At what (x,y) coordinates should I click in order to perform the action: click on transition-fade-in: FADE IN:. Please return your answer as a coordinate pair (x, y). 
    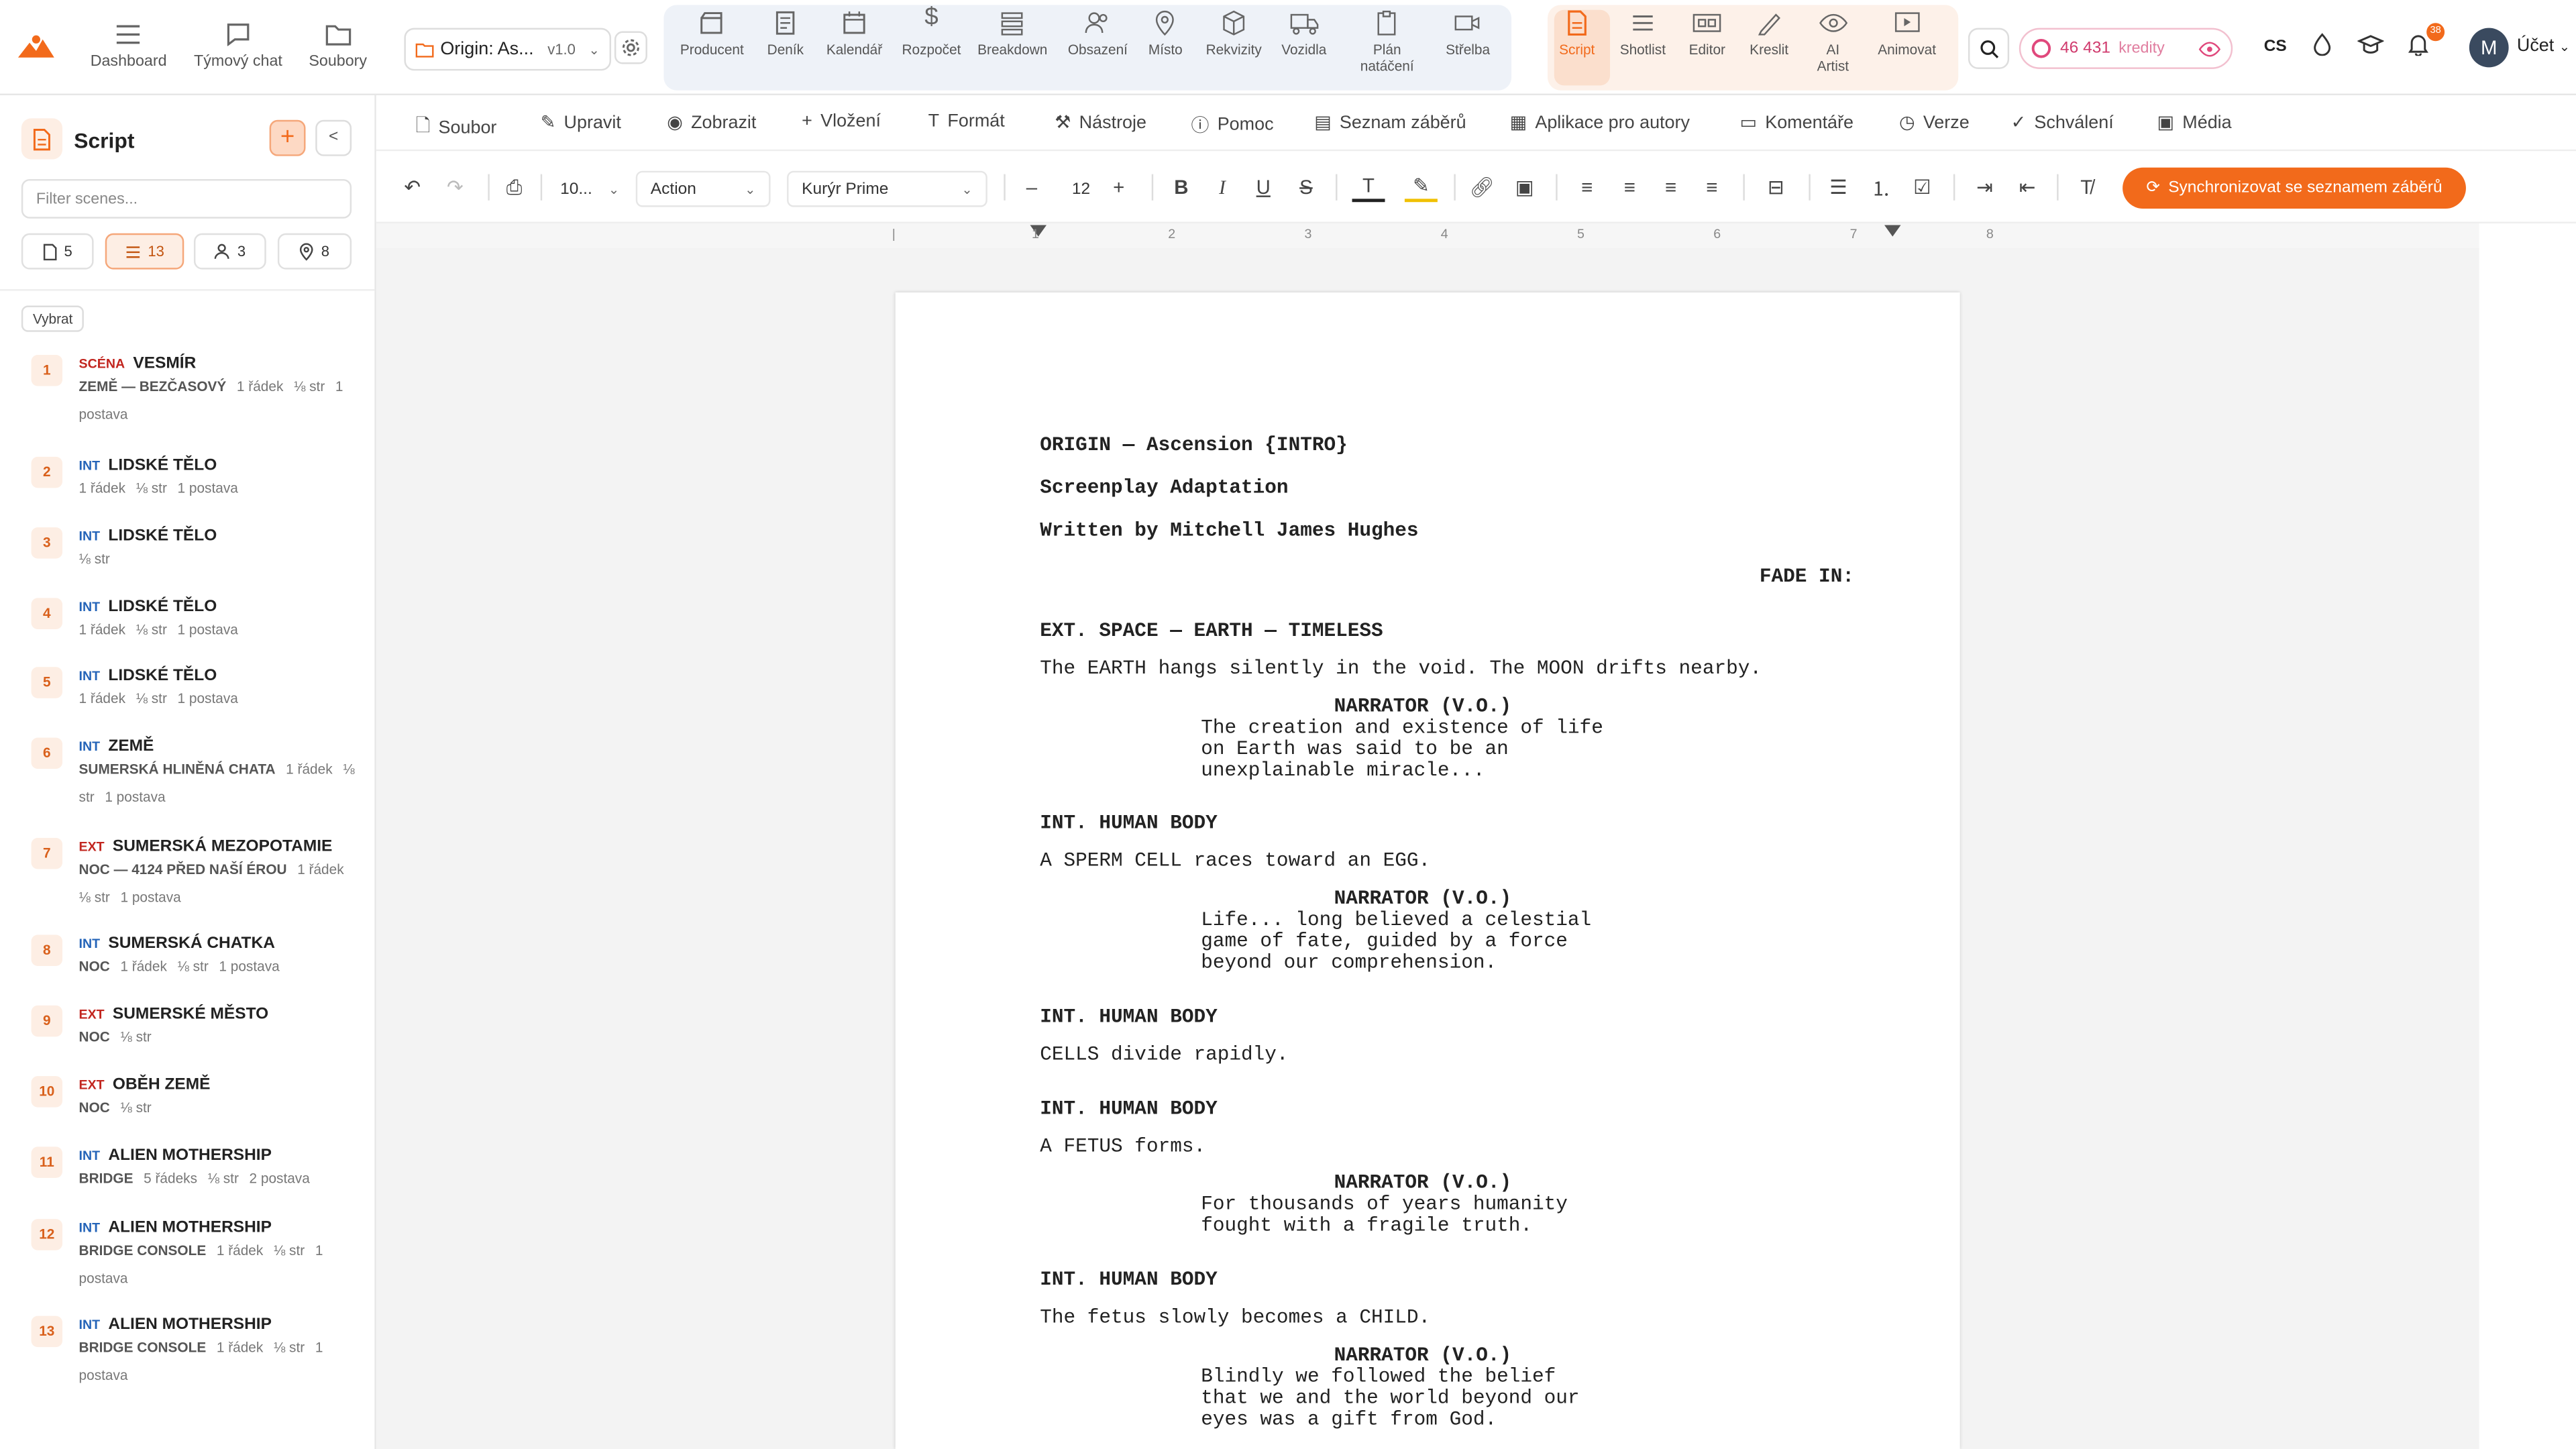
    Looking at the image, I should click on (1807, 577).